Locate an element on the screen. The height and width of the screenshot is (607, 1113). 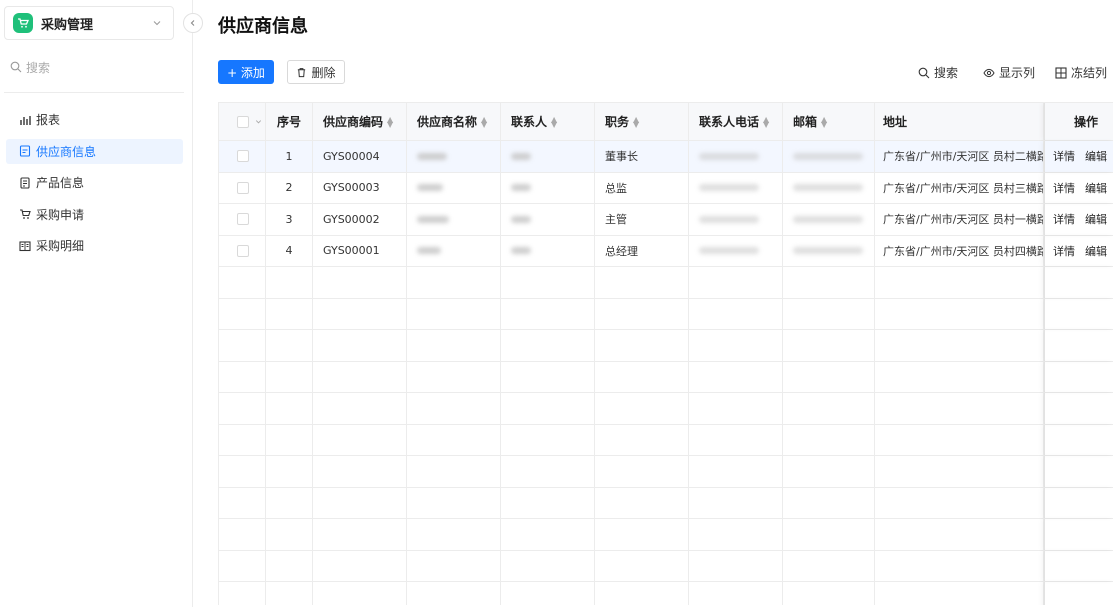
delete-button: 删除 is located at coordinates (316, 72).